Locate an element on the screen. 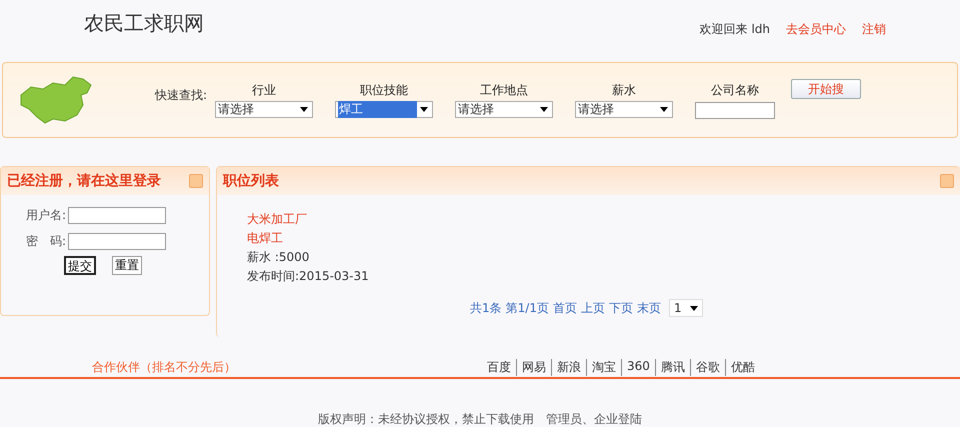  footer-link: 企业登陆 is located at coordinates (618, 419).